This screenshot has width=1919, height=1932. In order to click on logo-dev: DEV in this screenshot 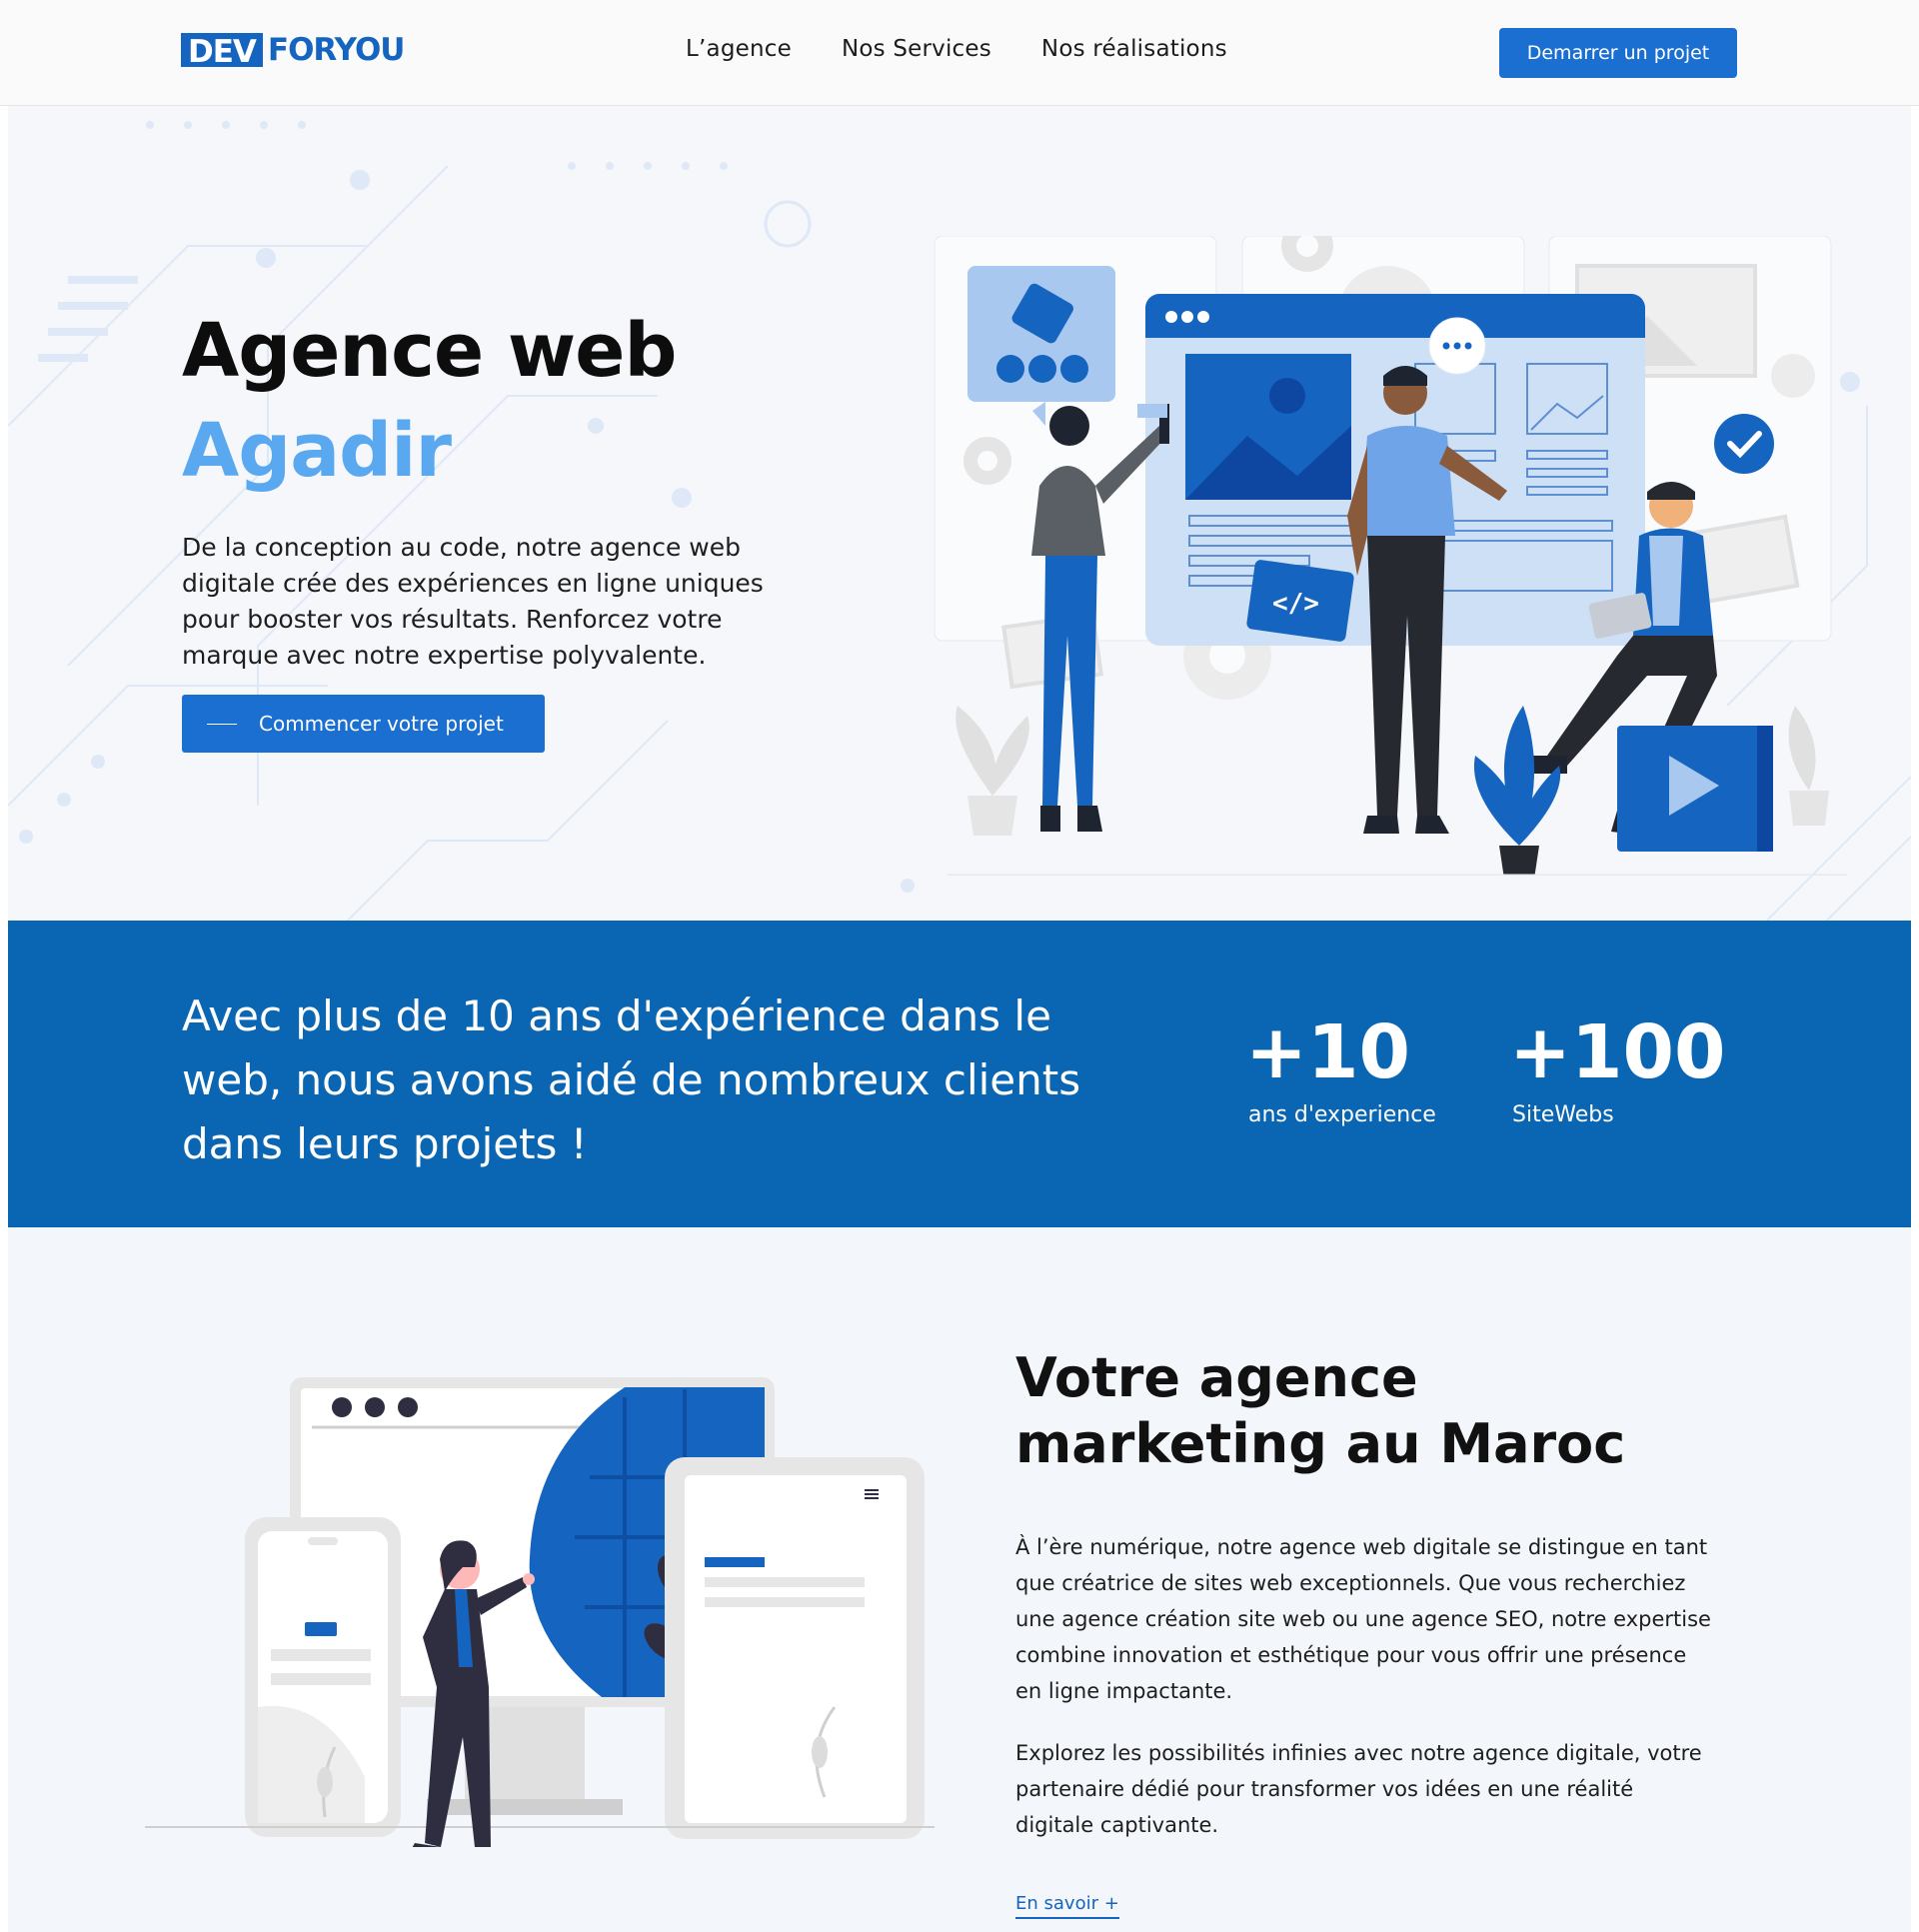, I will do `click(222, 51)`.